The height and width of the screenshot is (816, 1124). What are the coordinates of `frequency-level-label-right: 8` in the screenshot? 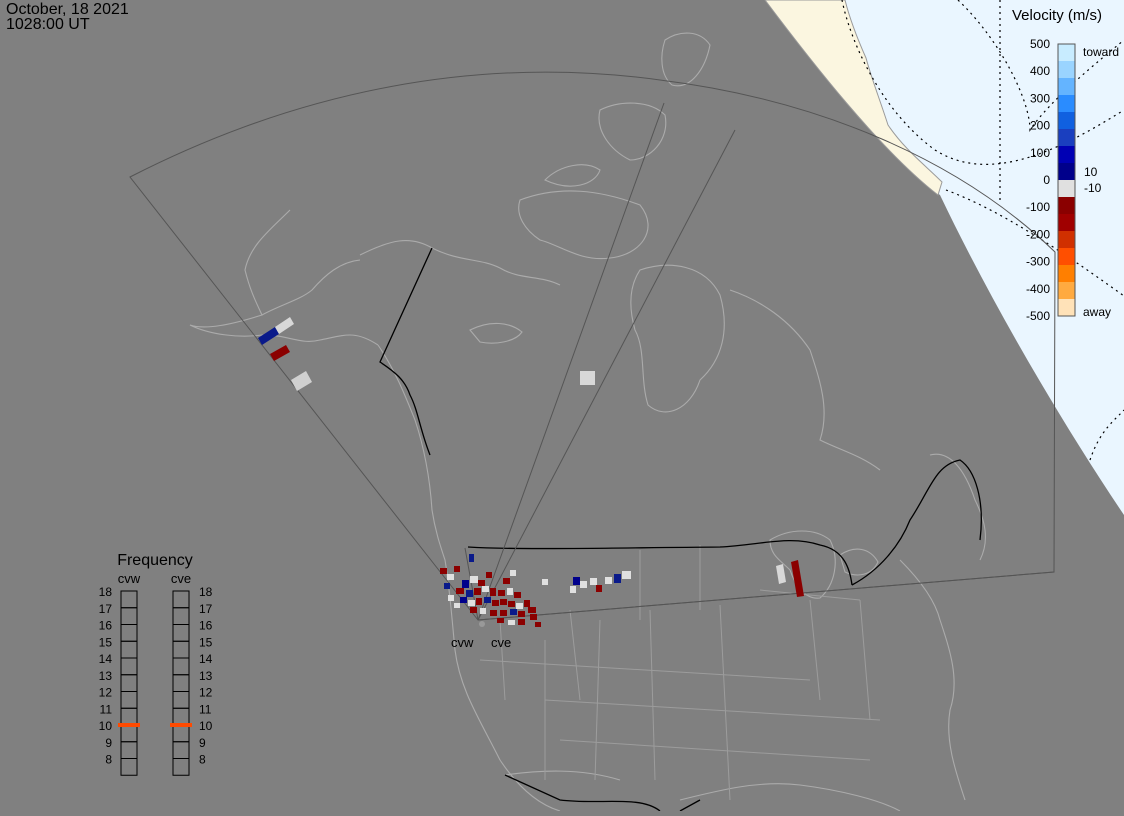 It's located at (202, 760).